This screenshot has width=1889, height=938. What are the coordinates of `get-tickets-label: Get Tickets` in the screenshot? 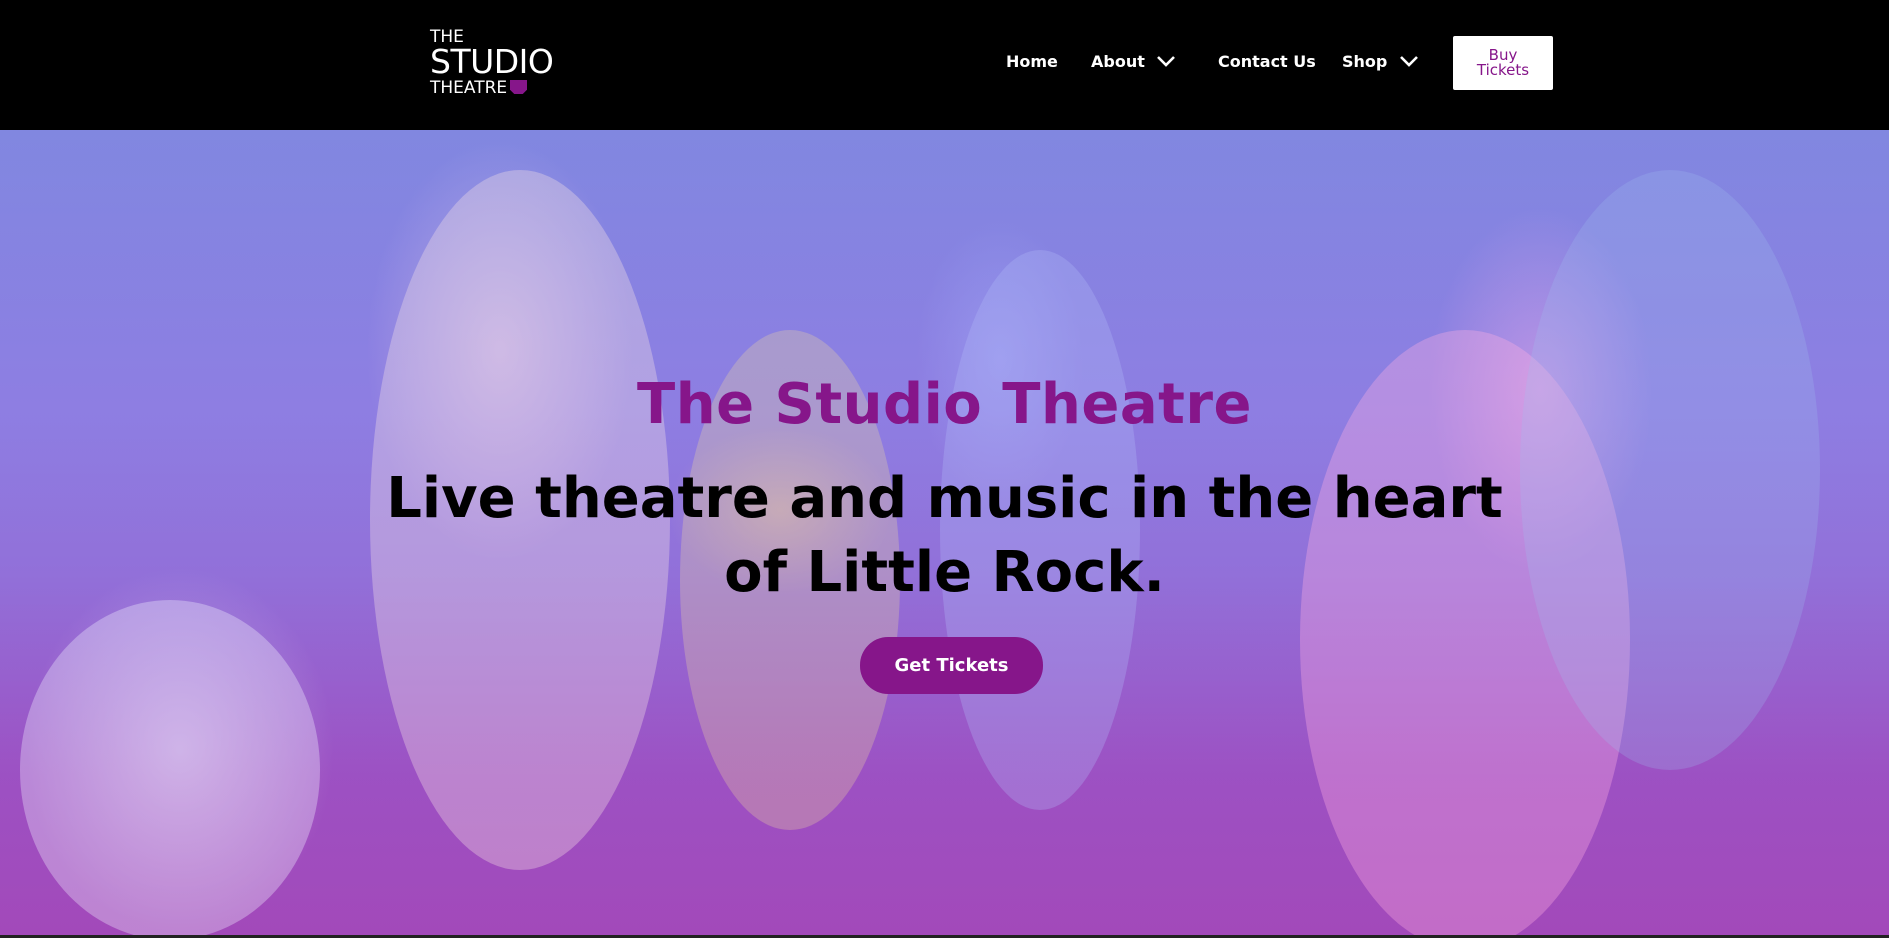 It's located at (951, 665).